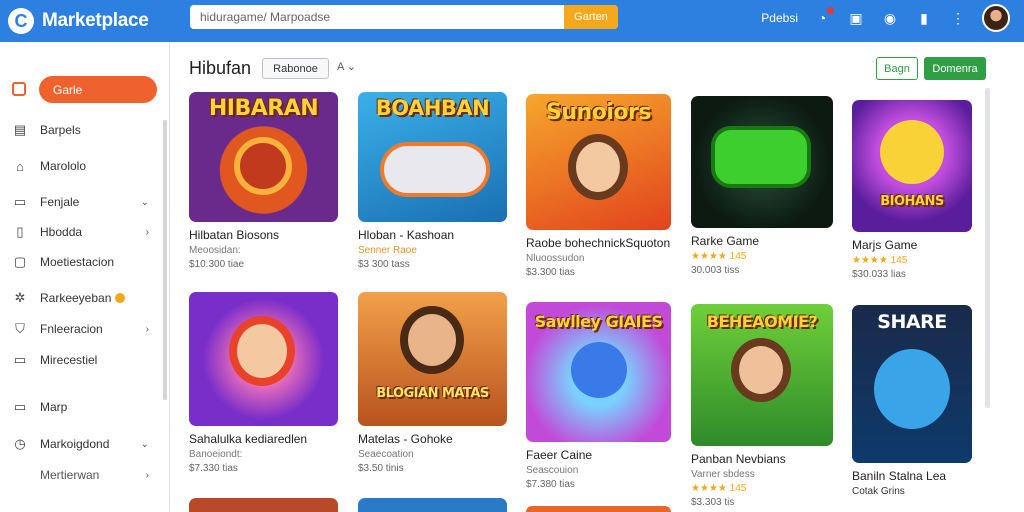 The height and width of the screenshot is (512, 1024). Describe the element at coordinates (559, 455) in the screenshot. I see `card-title: Faeer Caine` at that location.